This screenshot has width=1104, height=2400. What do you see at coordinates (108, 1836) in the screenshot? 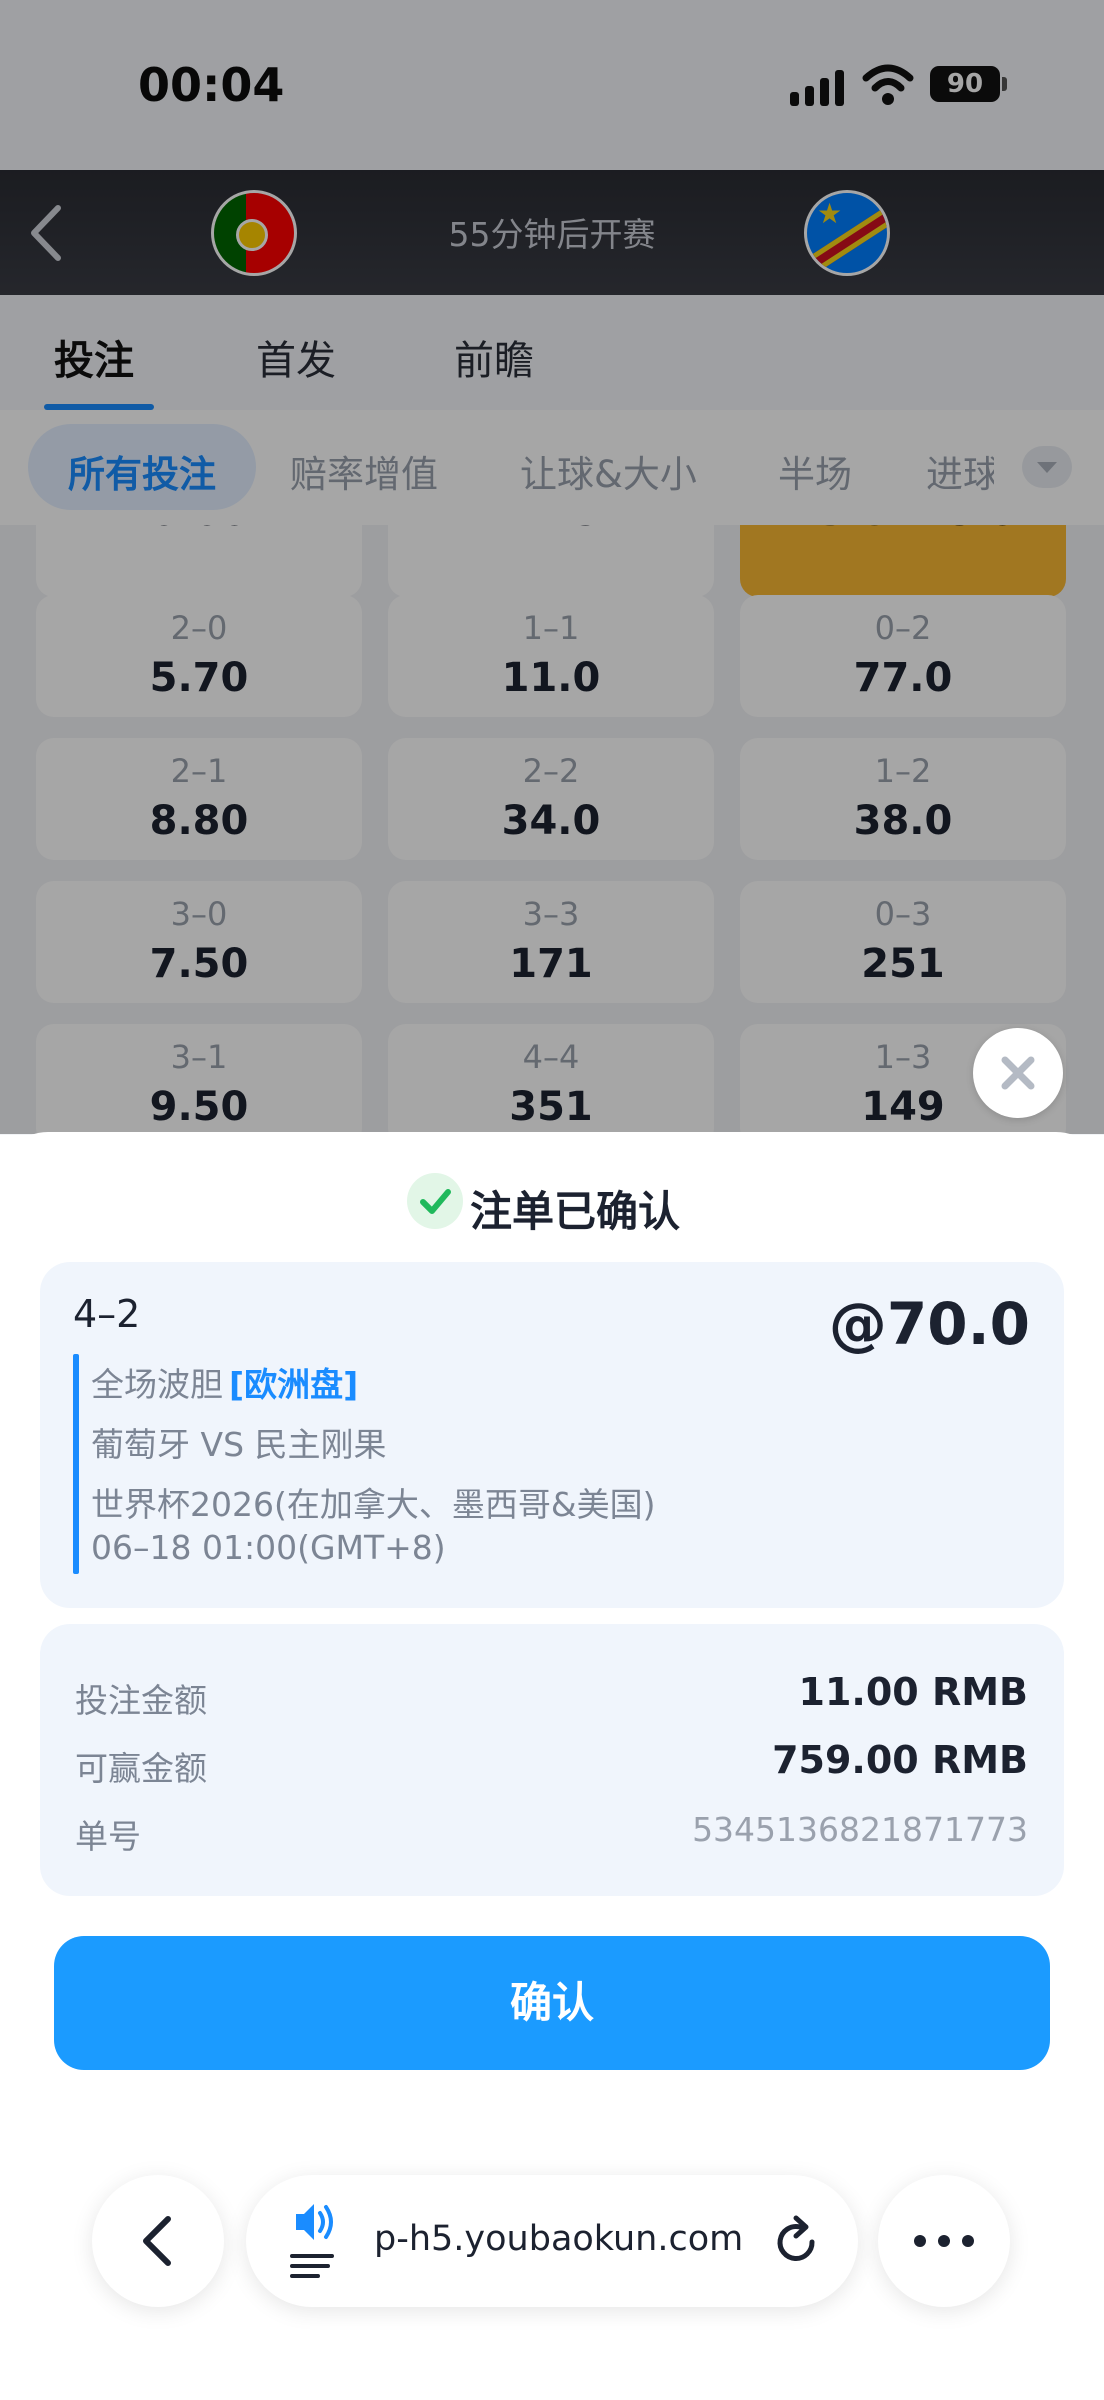
I see `ticket-label: 单号` at bounding box center [108, 1836].